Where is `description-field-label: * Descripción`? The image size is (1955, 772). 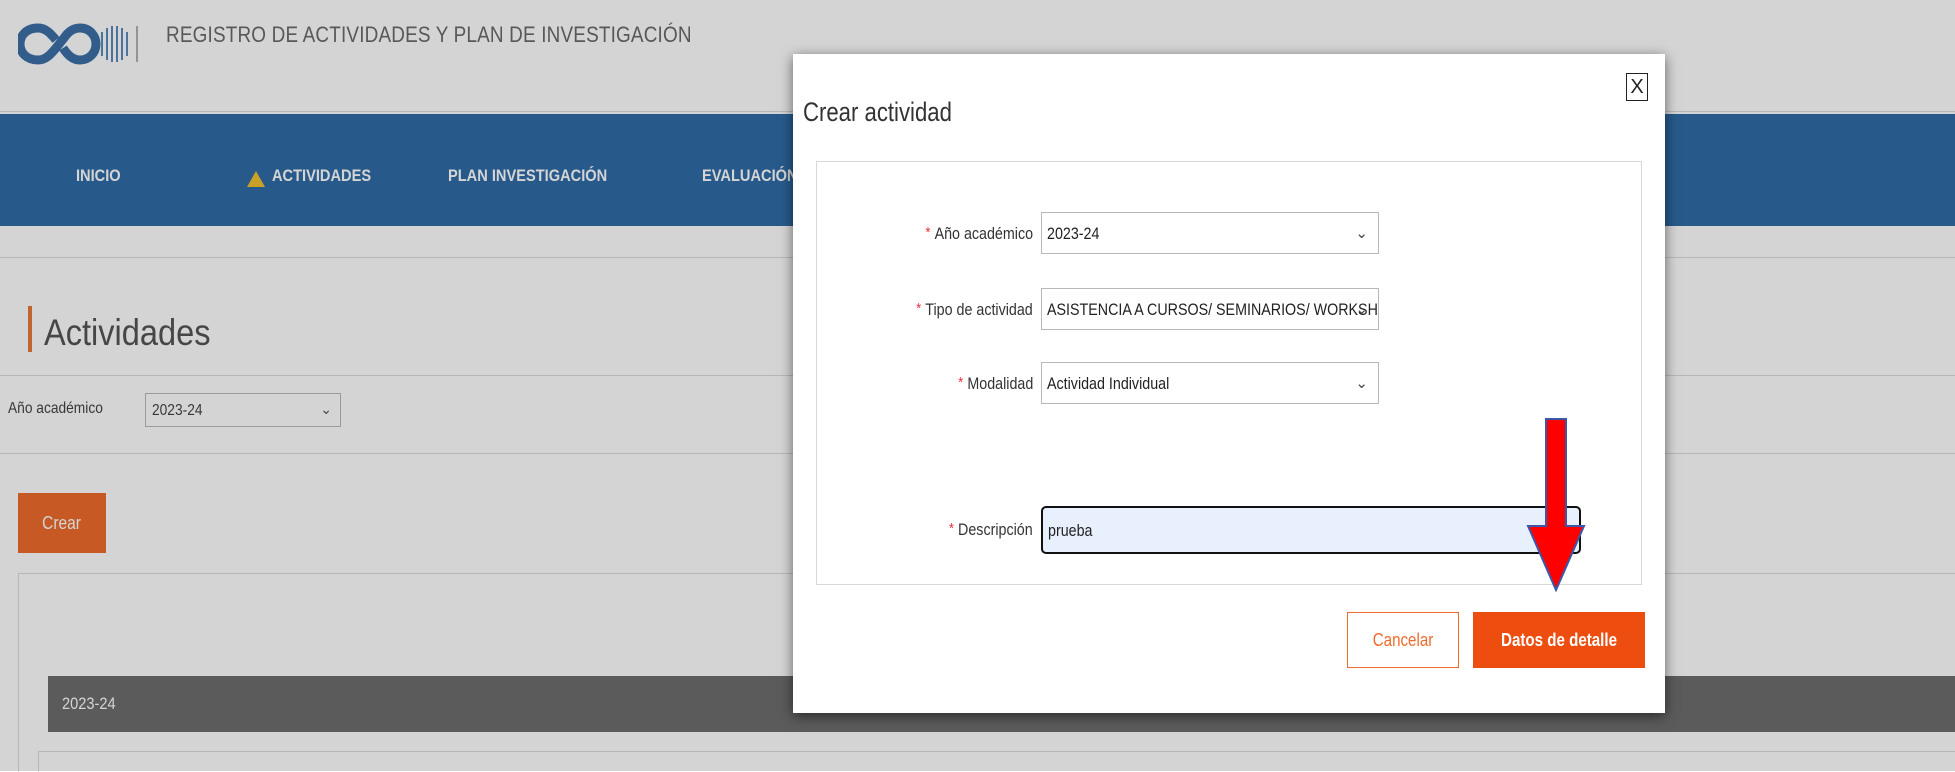
description-field-label: * Descripción is located at coordinates (991, 529).